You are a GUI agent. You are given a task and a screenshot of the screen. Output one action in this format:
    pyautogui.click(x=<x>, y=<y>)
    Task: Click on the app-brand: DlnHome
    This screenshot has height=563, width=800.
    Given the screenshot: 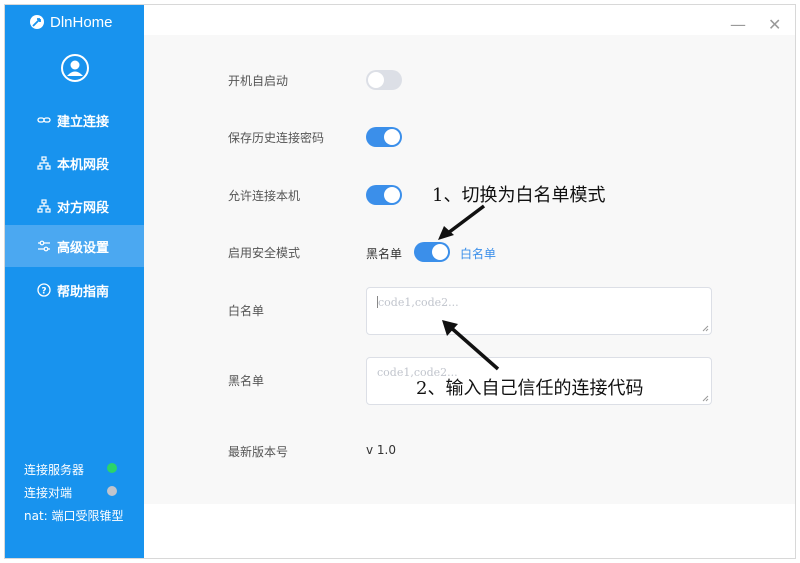 What is the action you would take?
    pyautogui.click(x=71, y=22)
    